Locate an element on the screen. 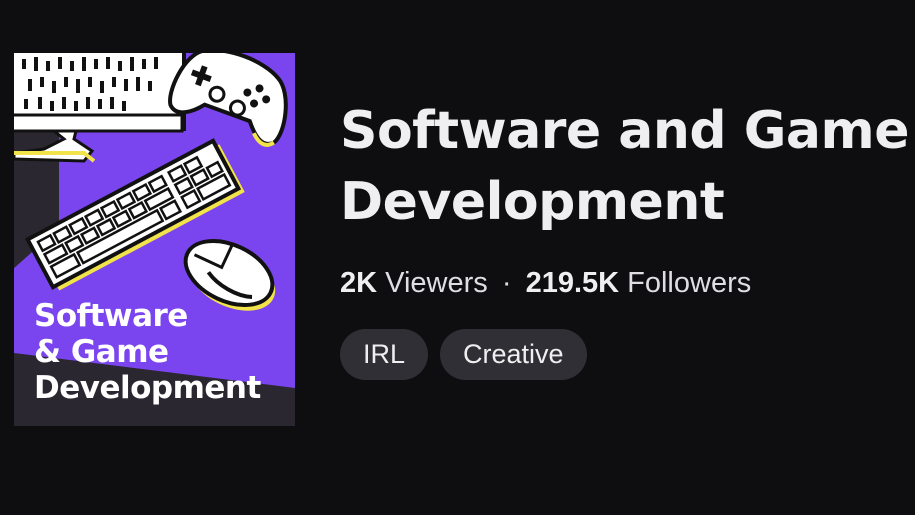 The height and width of the screenshot is (515, 915). box-art-title-line: & Game is located at coordinates (101, 352).